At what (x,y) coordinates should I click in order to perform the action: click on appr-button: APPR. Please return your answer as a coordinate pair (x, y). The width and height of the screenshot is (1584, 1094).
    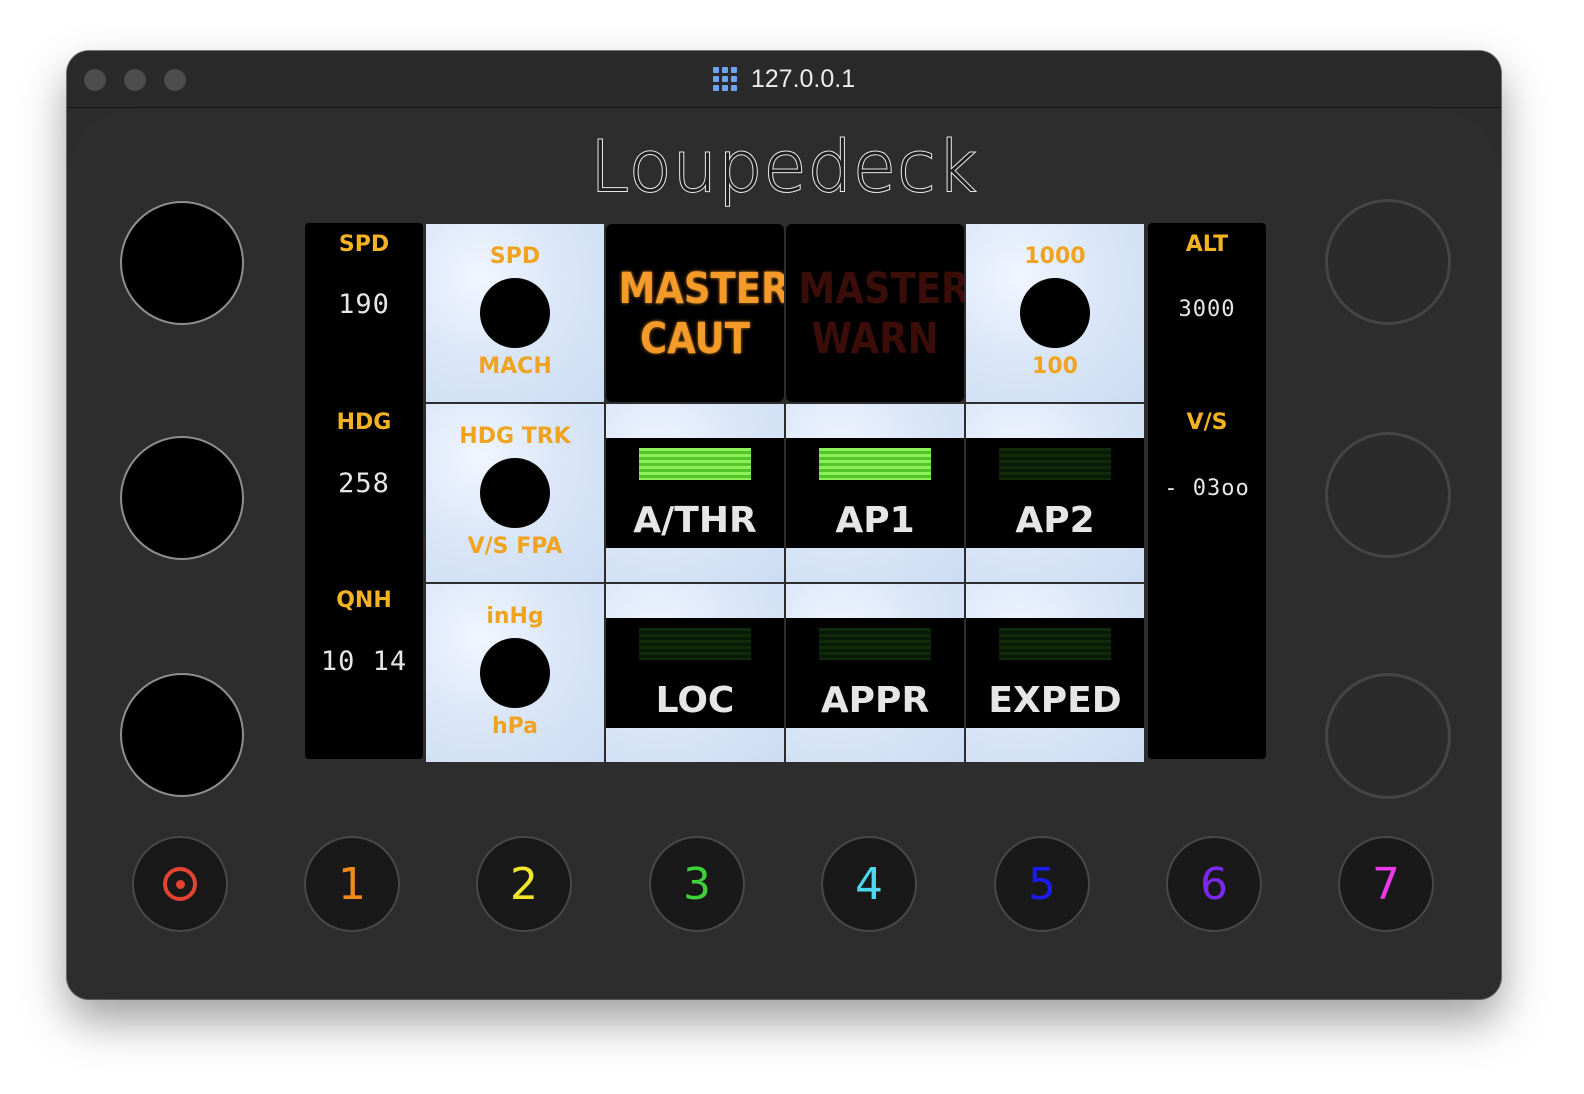
    Looking at the image, I should click on (875, 673).